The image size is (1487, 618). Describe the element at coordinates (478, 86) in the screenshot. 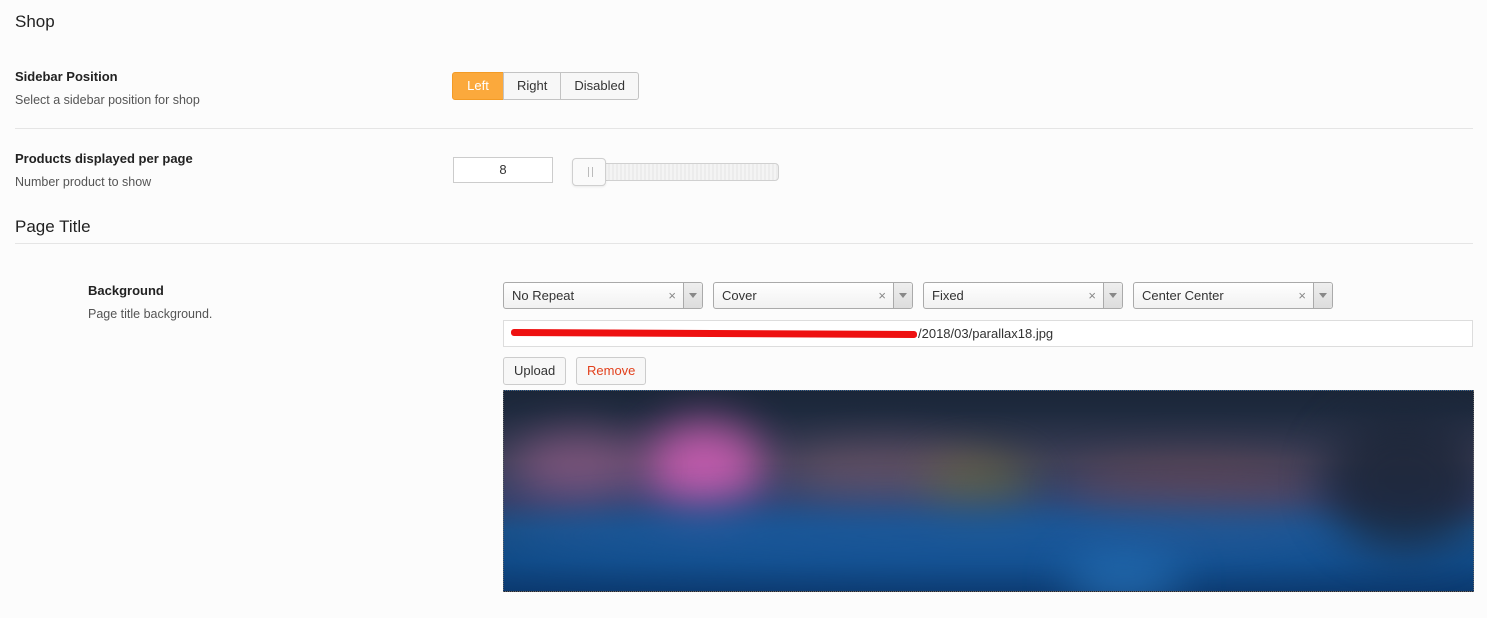

I see `sidebar-left-button: Left` at that location.